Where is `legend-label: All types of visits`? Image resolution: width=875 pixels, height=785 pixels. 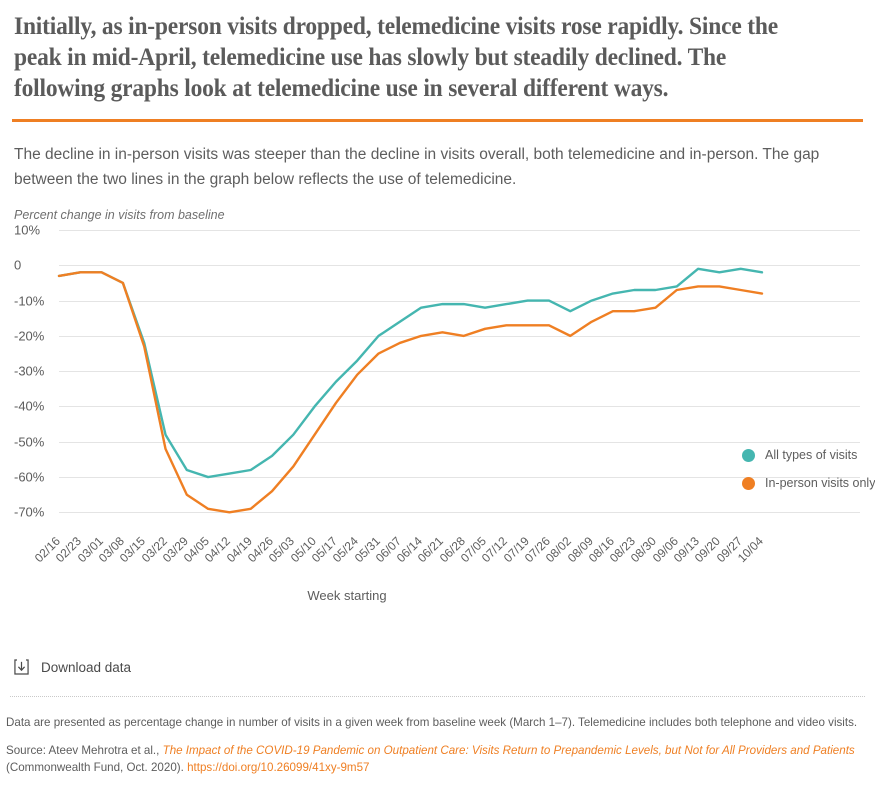
legend-label: All types of visits is located at coordinates (811, 455).